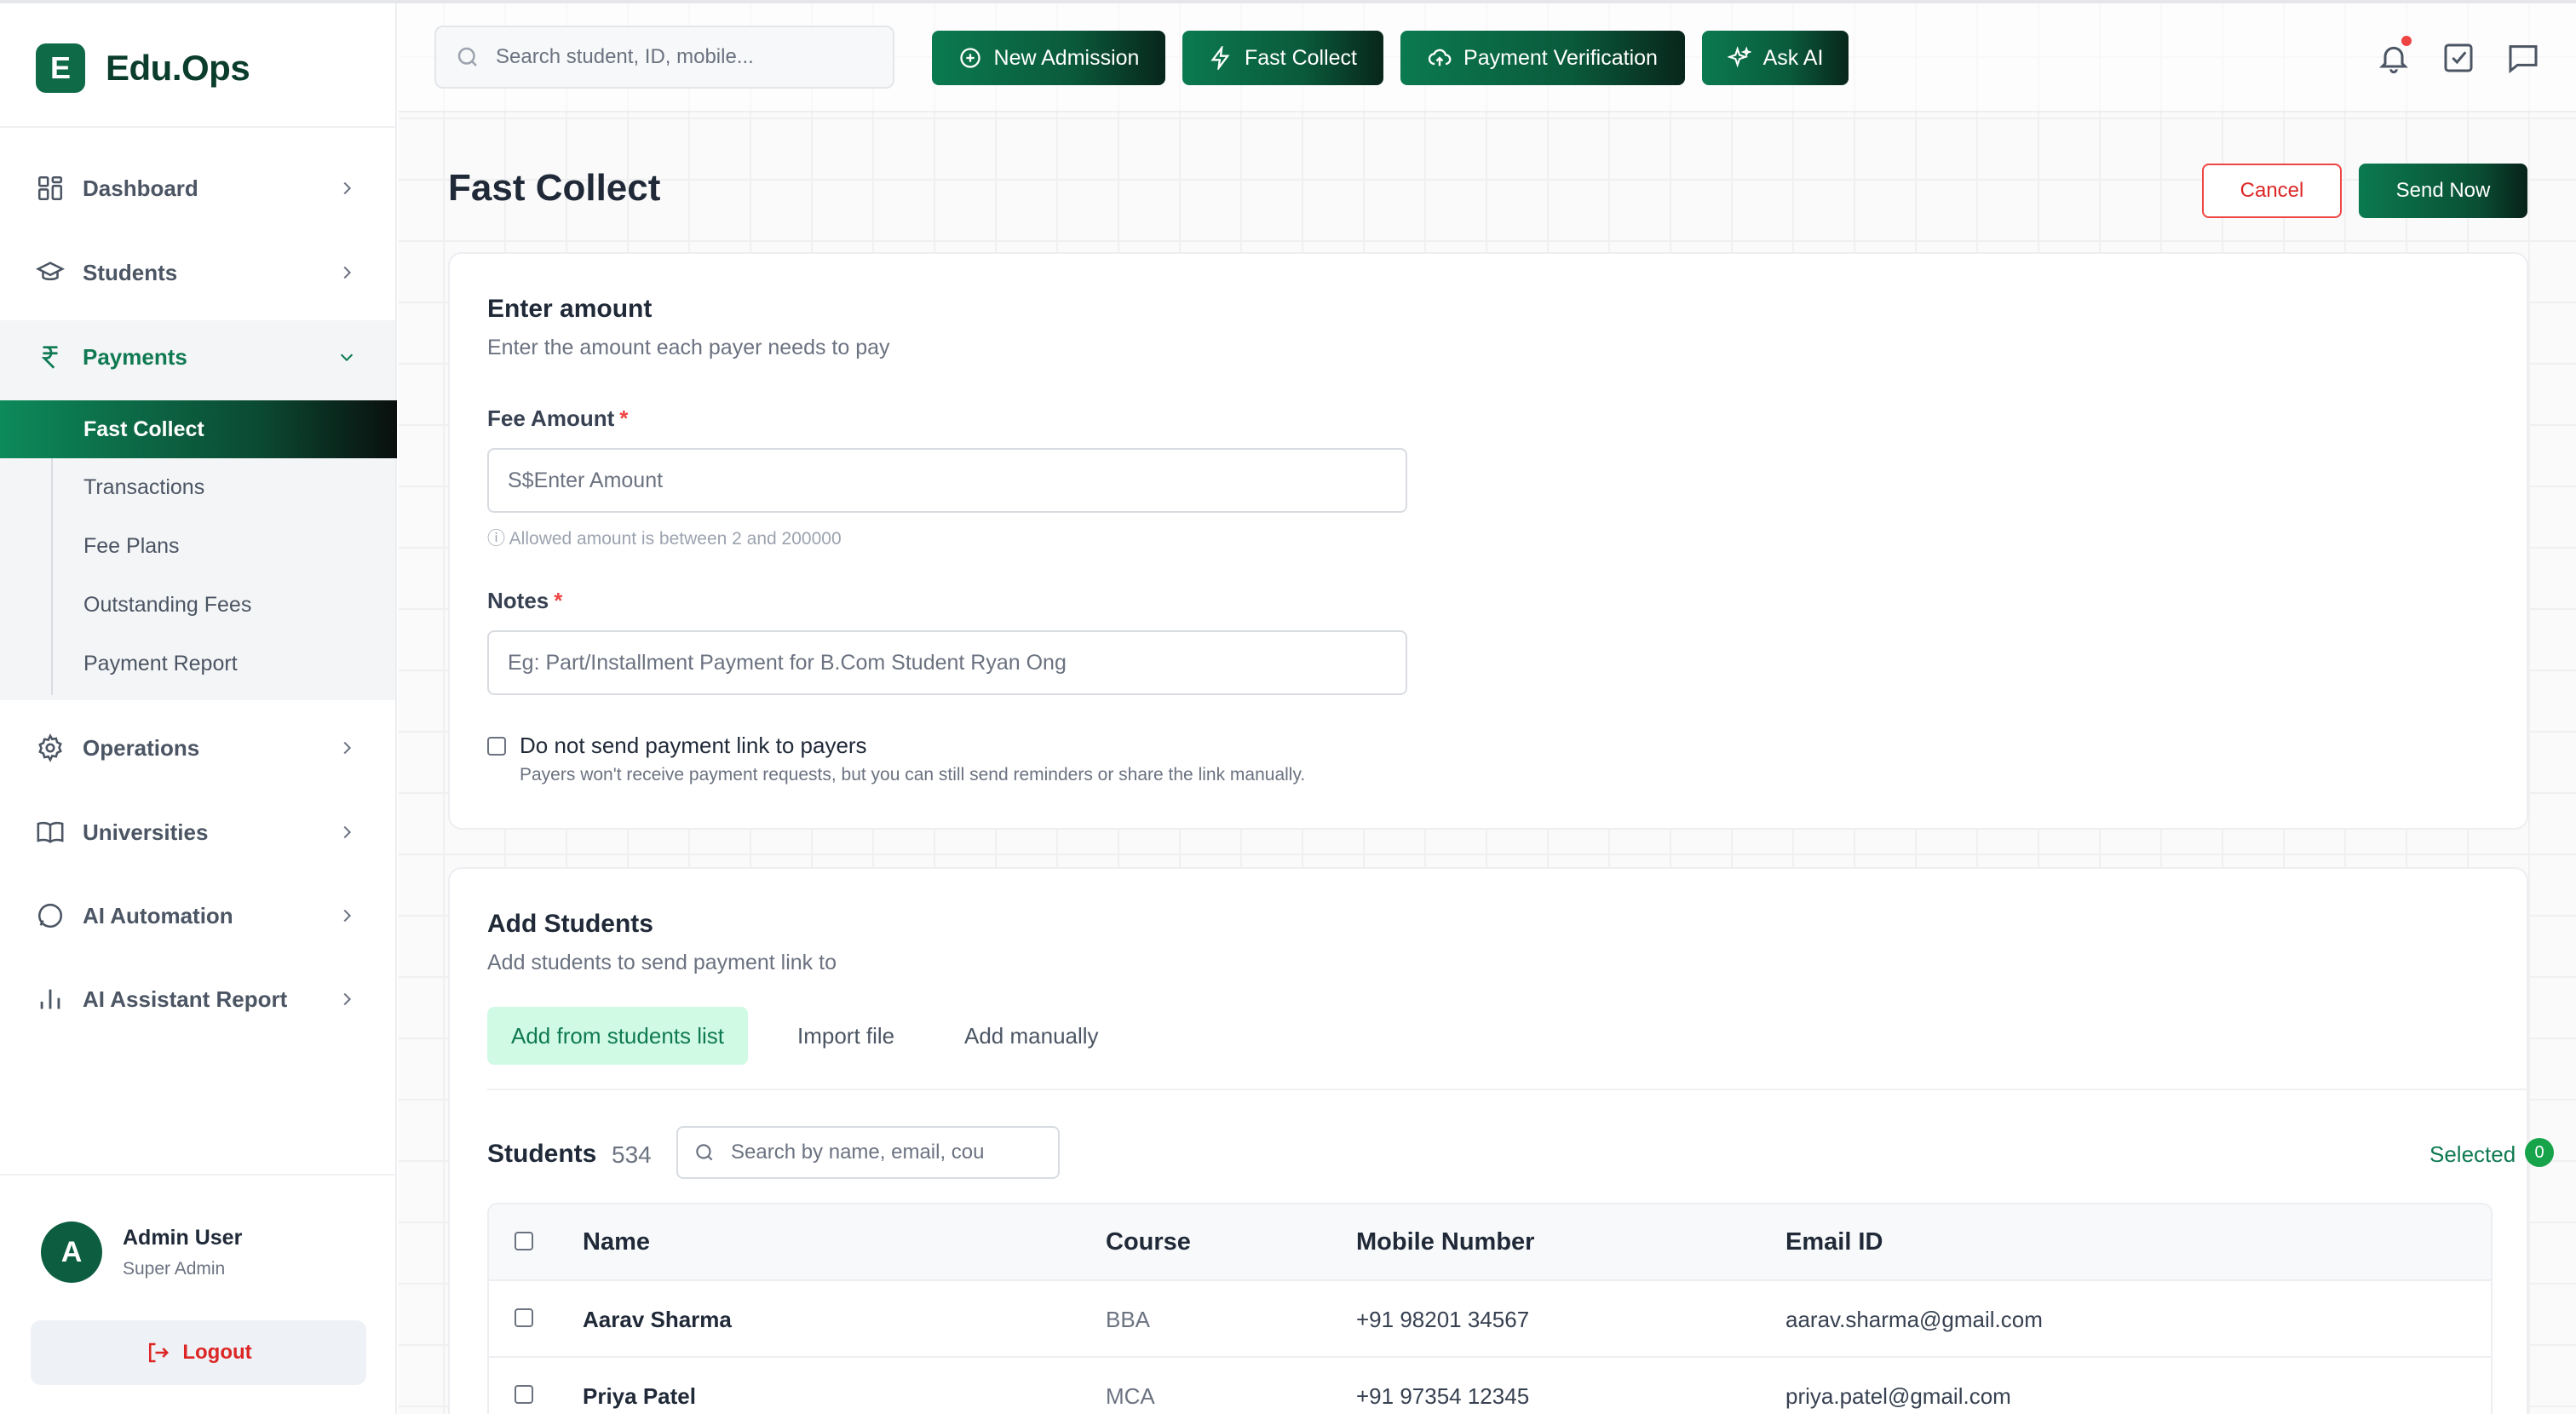  Describe the element at coordinates (524, 1241) in the screenshot. I see `select-all-checkbox` at that location.